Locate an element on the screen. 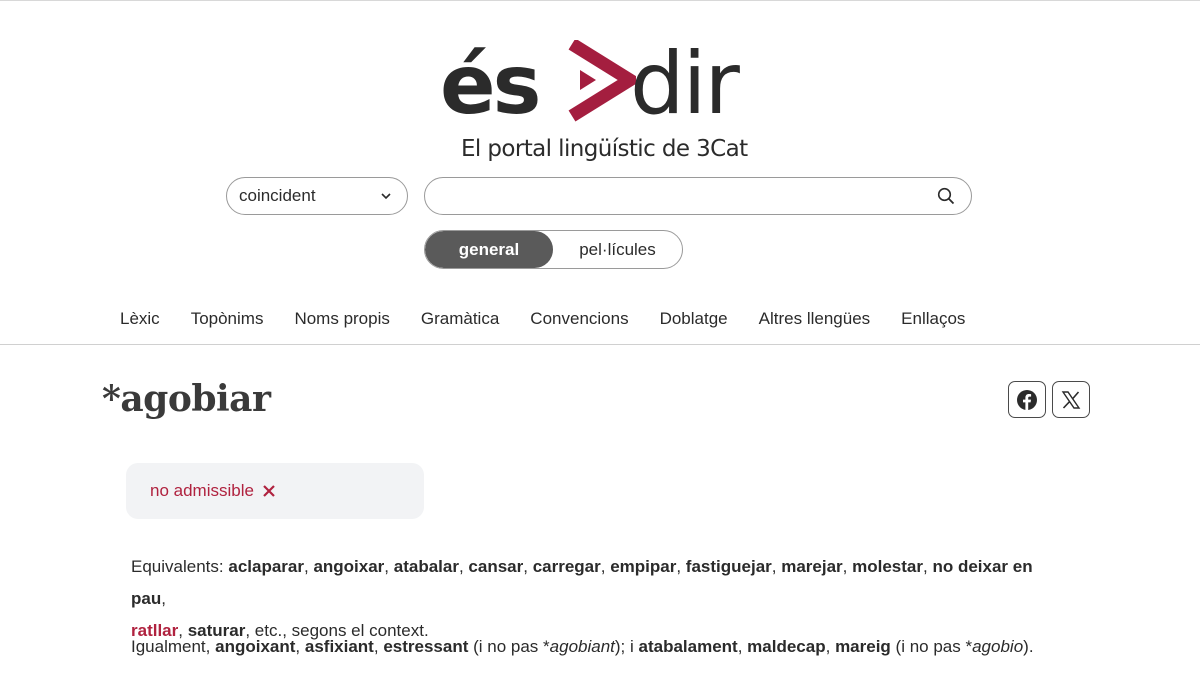  not-suffix: ). is located at coordinates (1028, 646).